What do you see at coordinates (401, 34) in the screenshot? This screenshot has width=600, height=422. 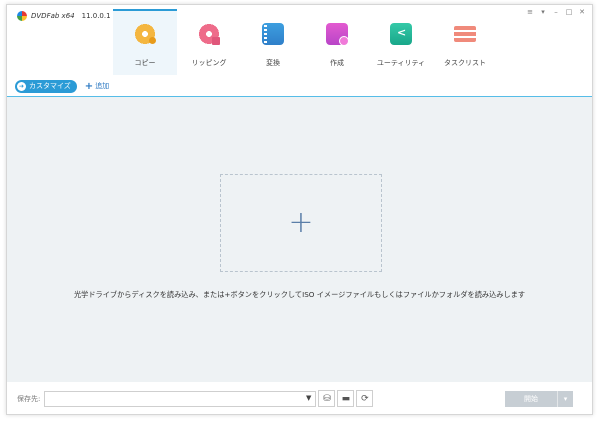 I see `utility-icon` at bounding box center [401, 34].